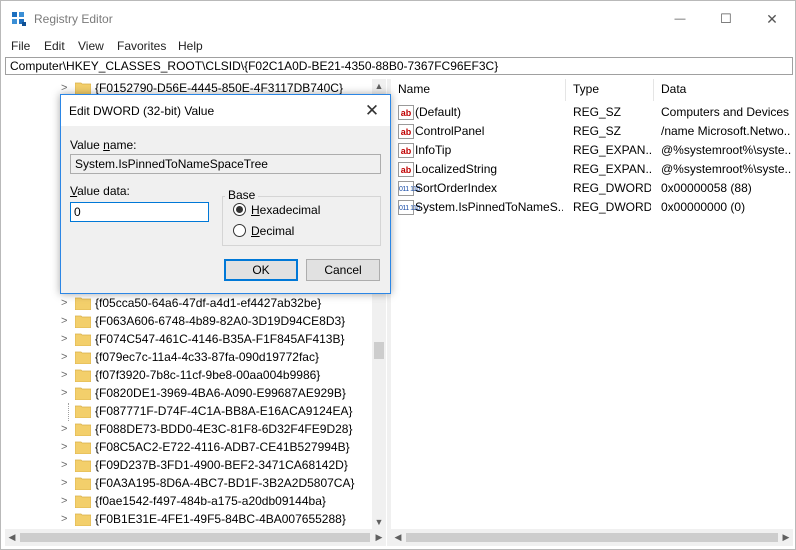 This screenshot has width=796, height=550. What do you see at coordinates (188, 411) in the screenshot?
I see `tree-item: {F087771F-D74F-4C1A-BB8A-E16ACA9124EA}` at bounding box center [188, 411].